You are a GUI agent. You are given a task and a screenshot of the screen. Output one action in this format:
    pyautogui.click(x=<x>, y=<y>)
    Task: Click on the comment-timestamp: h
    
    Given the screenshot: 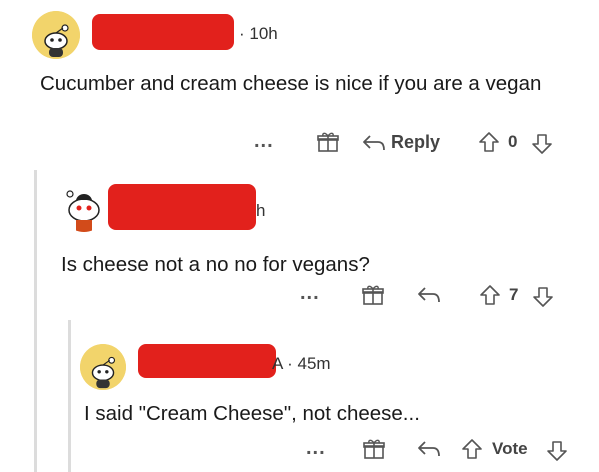 What is the action you would take?
    pyautogui.click(x=261, y=210)
    